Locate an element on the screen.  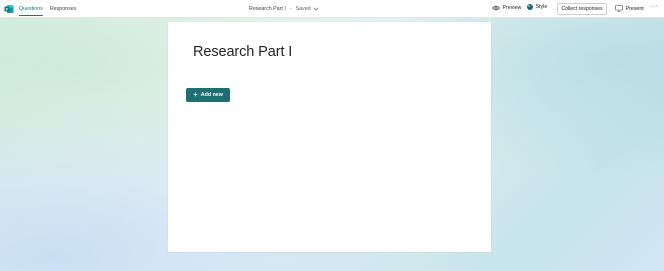
form-title: Research Part I is located at coordinates (242, 52).